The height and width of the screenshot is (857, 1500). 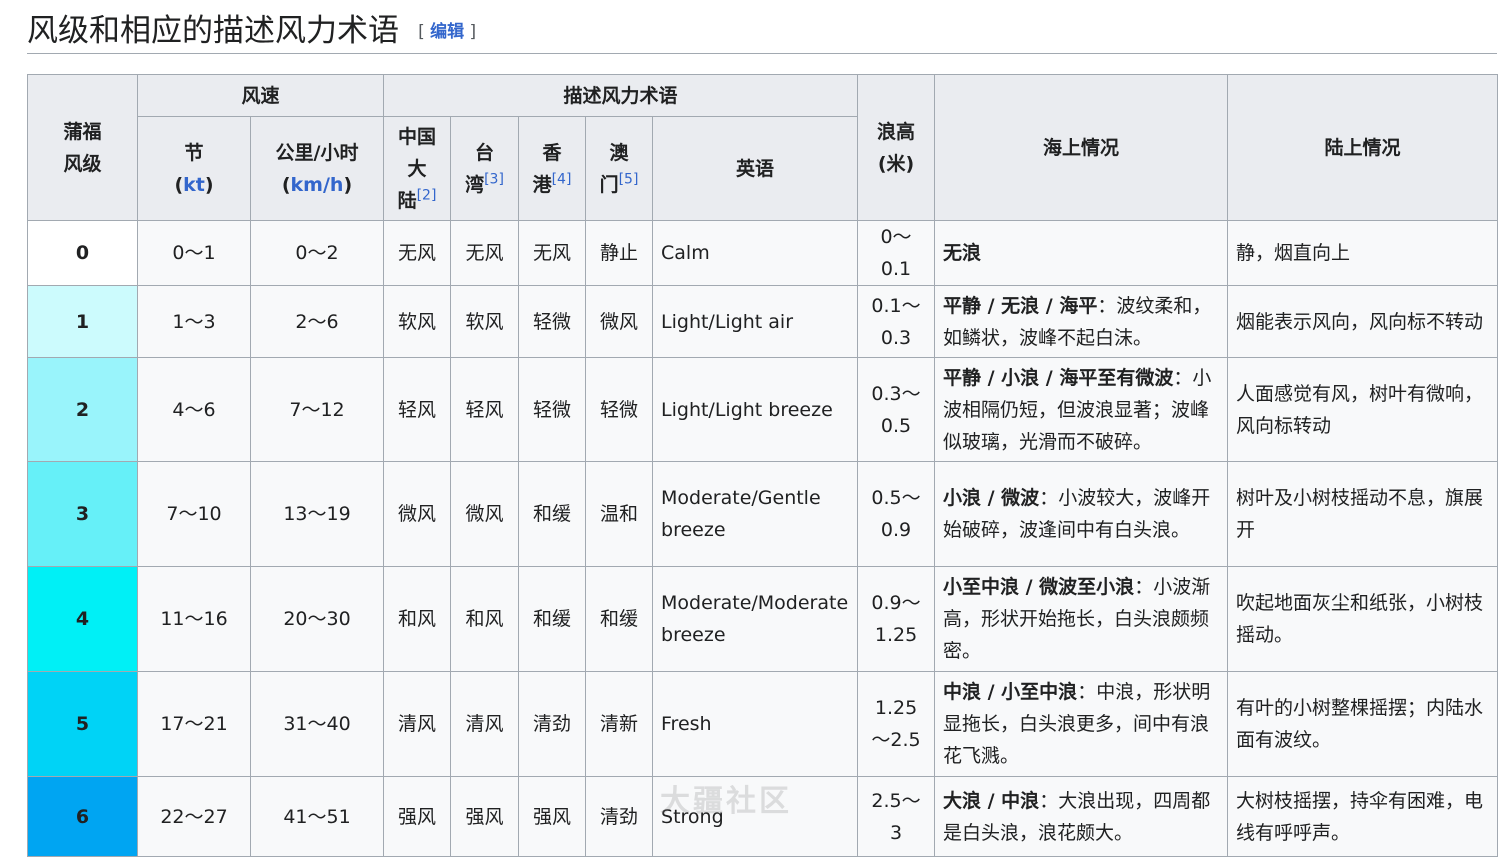 What do you see at coordinates (317, 185) in the screenshot?
I see `kmh-unit-link: km/h` at bounding box center [317, 185].